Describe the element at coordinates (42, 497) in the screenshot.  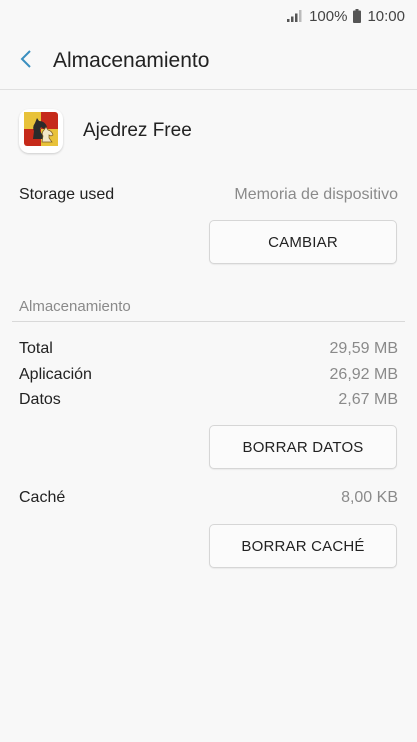
I see `cache-label: Caché` at that location.